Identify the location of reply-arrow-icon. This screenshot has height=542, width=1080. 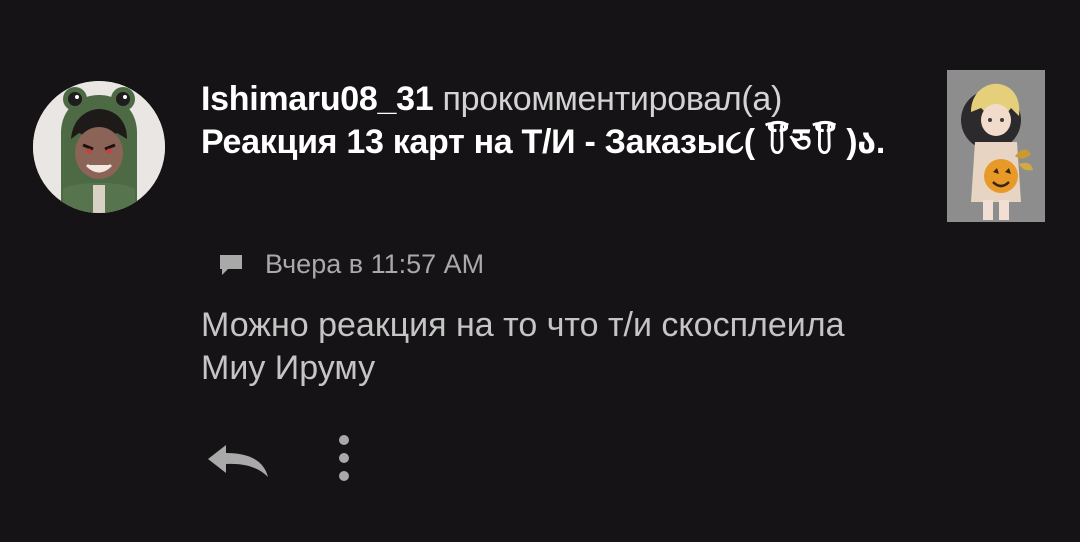
(238, 461).